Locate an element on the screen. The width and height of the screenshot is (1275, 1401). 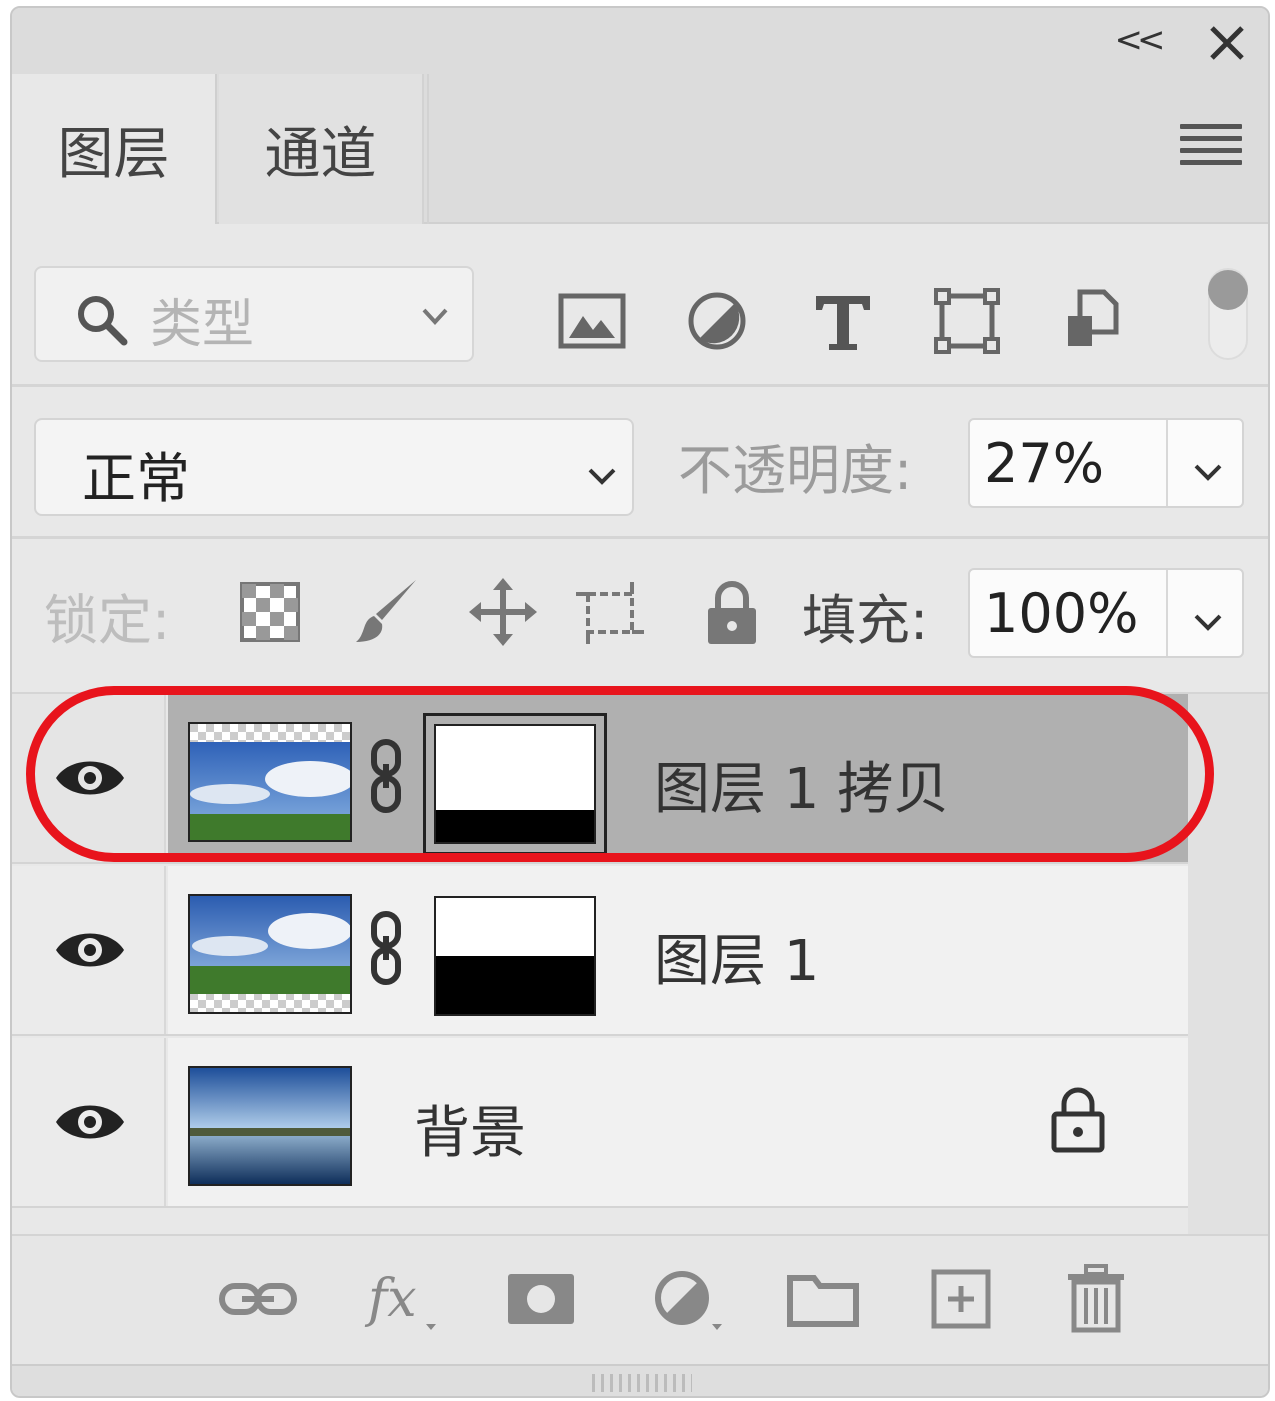
fill-label: 填充: is located at coordinates (865, 620).